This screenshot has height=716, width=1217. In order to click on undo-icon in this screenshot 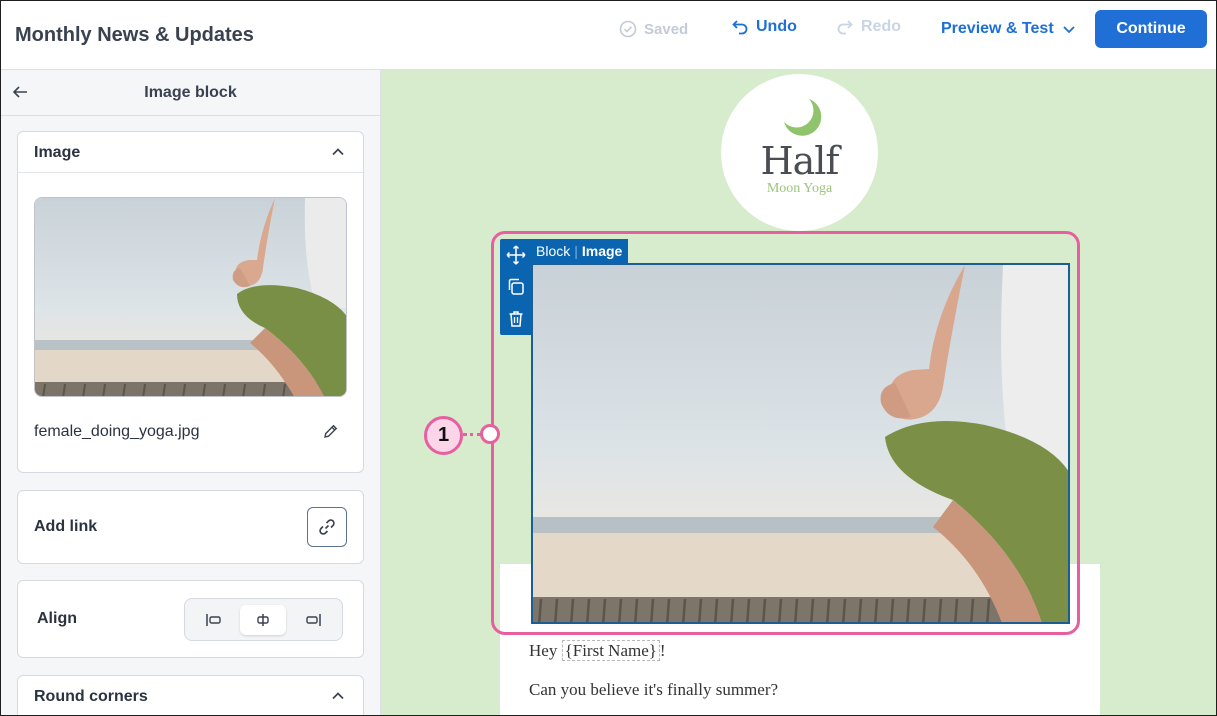, I will do `click(740, 27)`.